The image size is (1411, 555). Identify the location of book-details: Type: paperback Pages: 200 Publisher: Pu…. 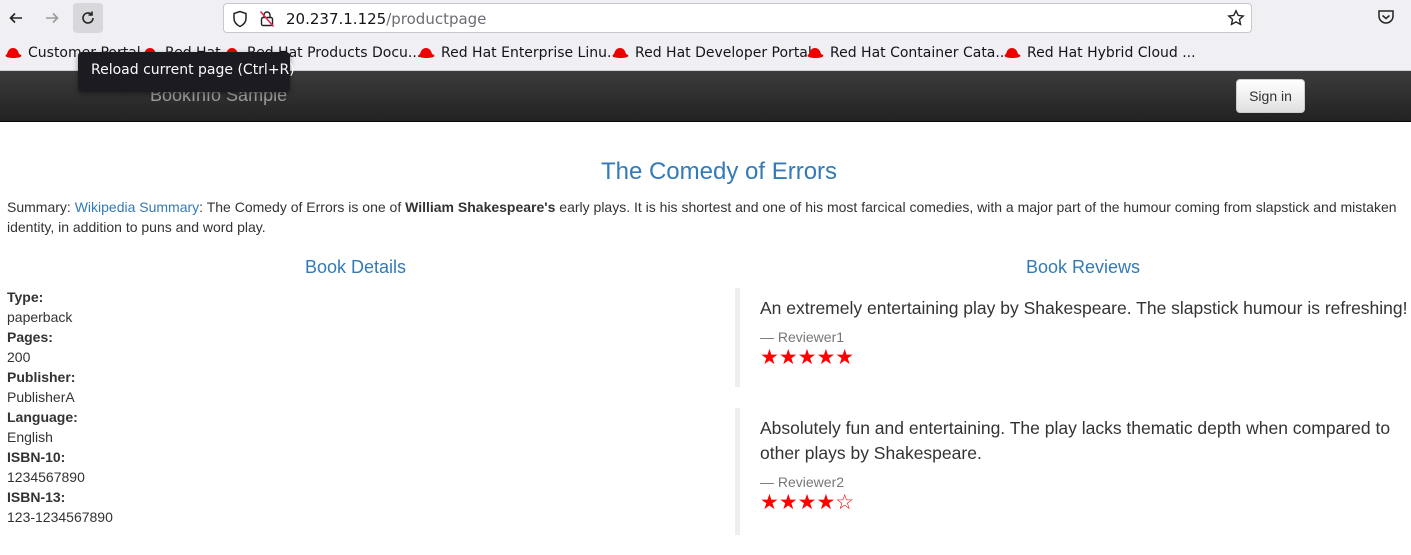
(60, 407).